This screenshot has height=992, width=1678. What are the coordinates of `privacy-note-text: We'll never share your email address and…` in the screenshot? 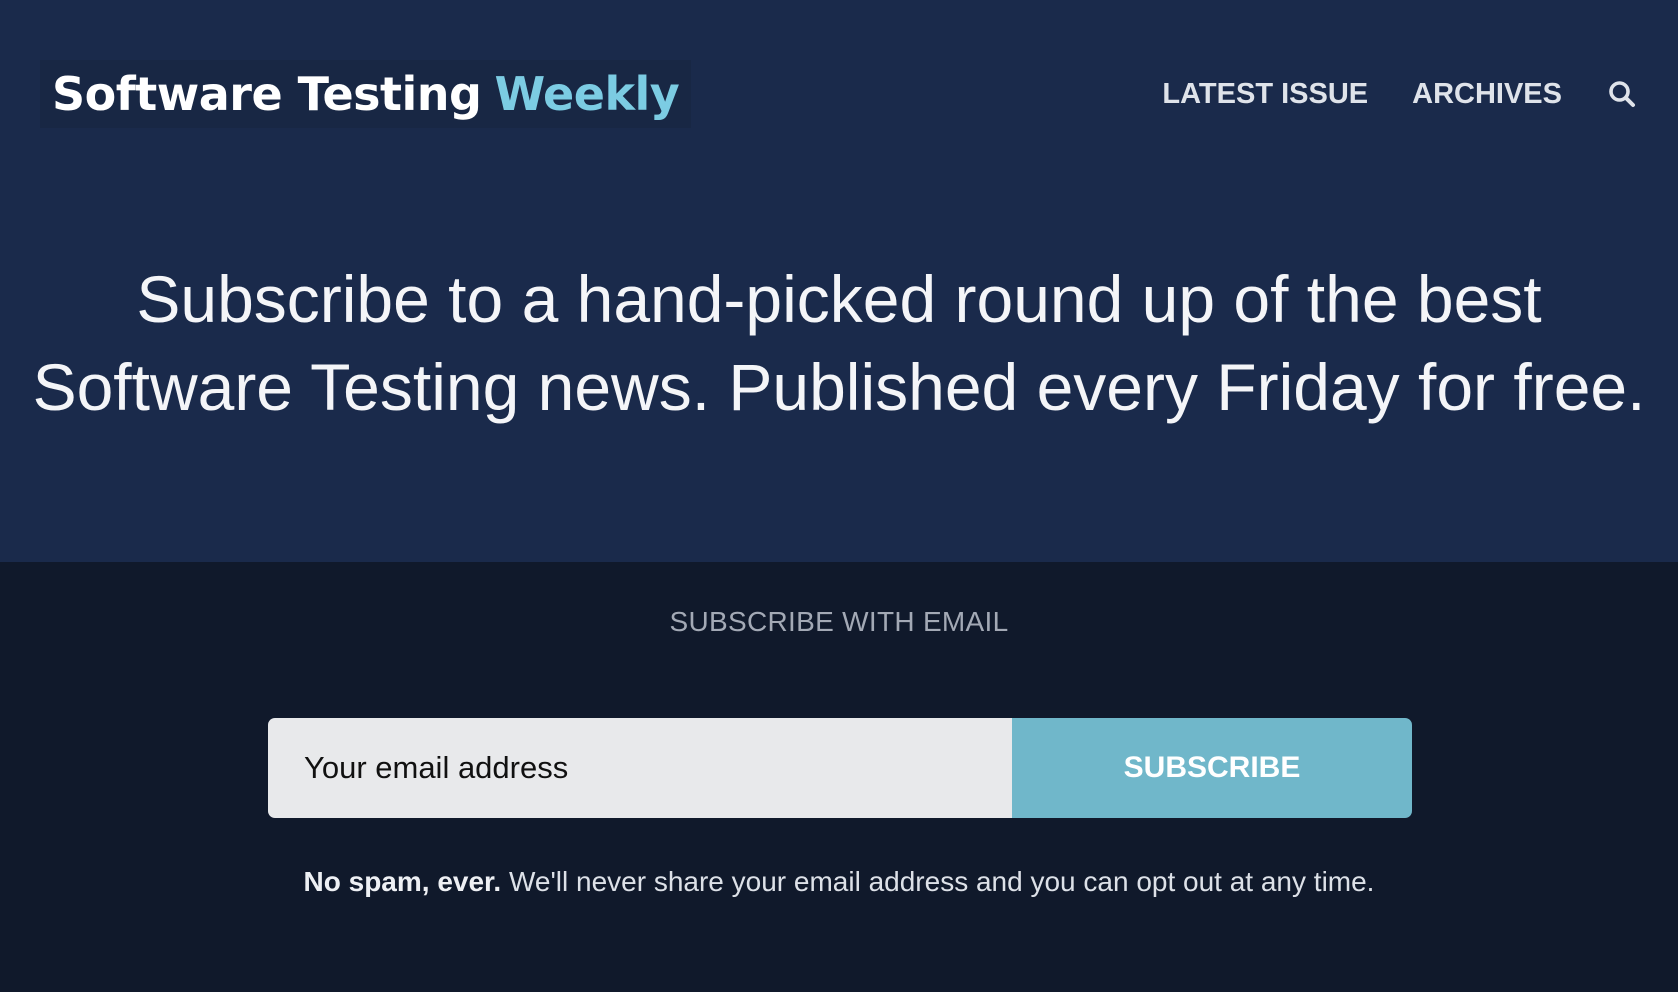 It's located at (938, 881).